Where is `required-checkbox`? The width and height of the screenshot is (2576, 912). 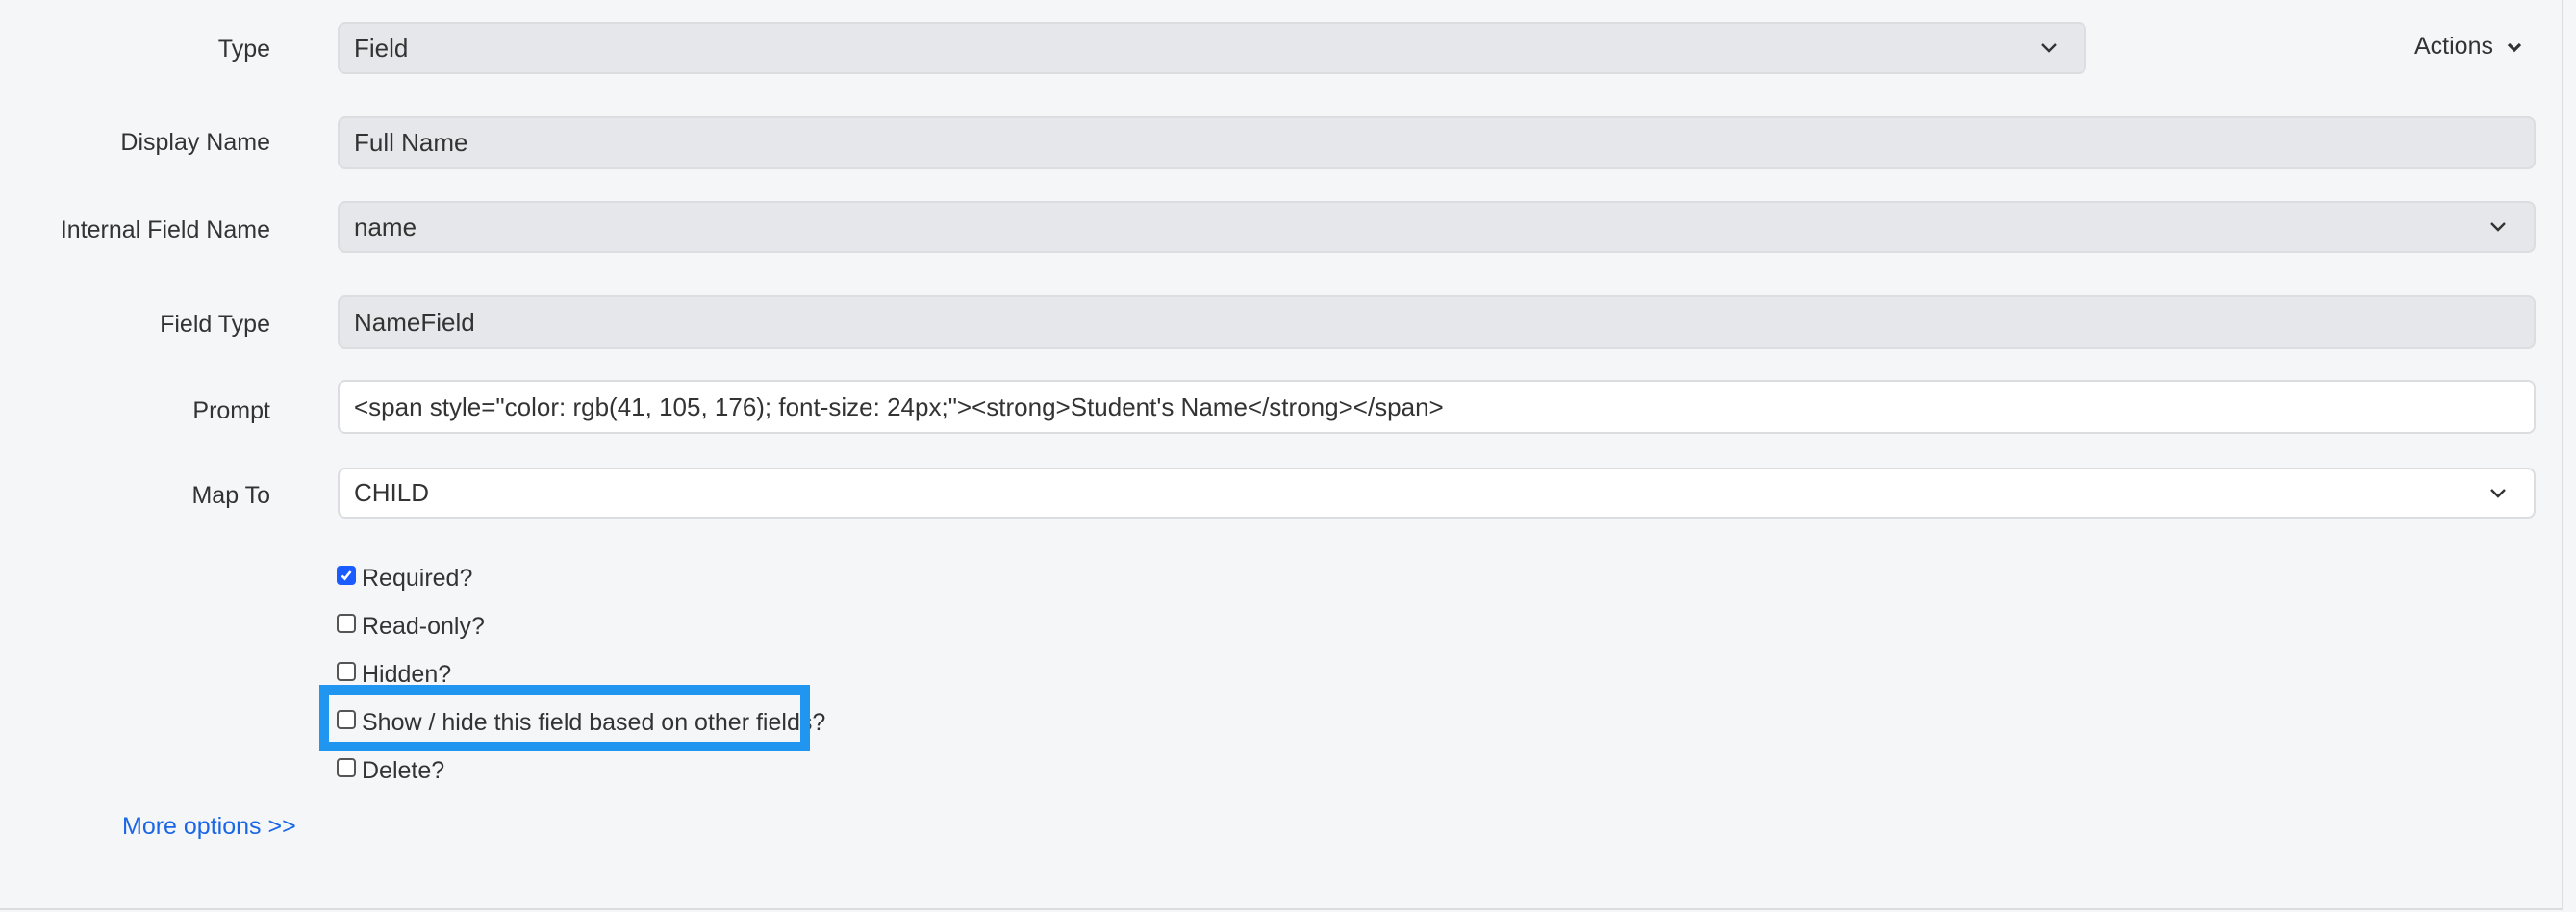 required-checkbox is located at coordinates (346, 575).